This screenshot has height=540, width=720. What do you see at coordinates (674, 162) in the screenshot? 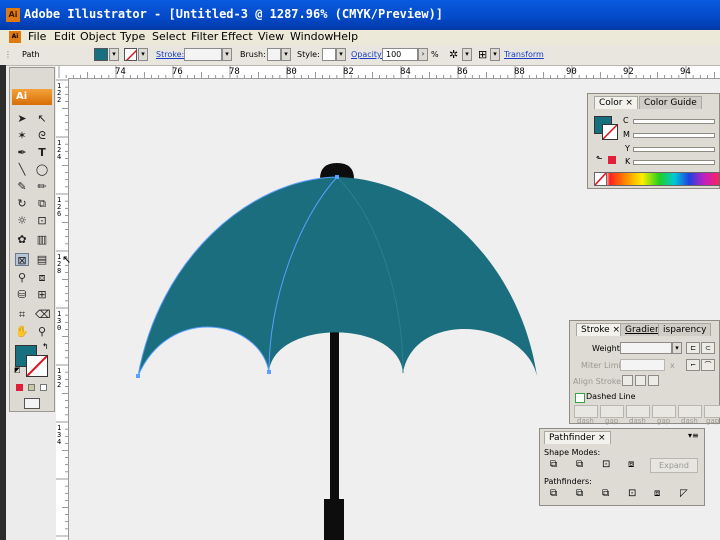
I see `channel-k-slider` at bounding box center [674, 162].